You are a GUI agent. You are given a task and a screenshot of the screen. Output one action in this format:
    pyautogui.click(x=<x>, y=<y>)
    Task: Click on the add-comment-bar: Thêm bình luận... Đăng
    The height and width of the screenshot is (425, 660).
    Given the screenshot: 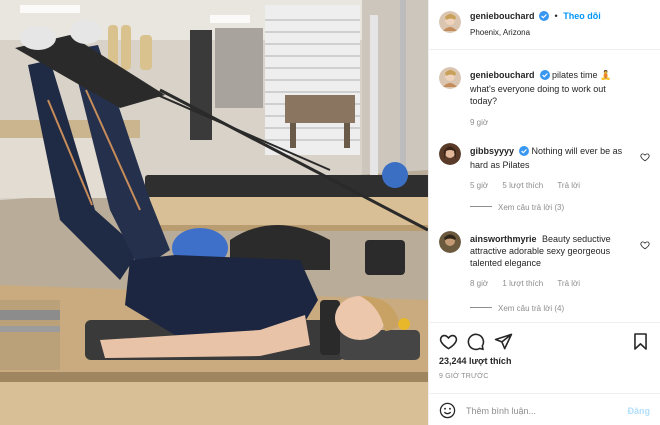 What is the action you would take?
    pyautogui.click(x=544, y=409)
    